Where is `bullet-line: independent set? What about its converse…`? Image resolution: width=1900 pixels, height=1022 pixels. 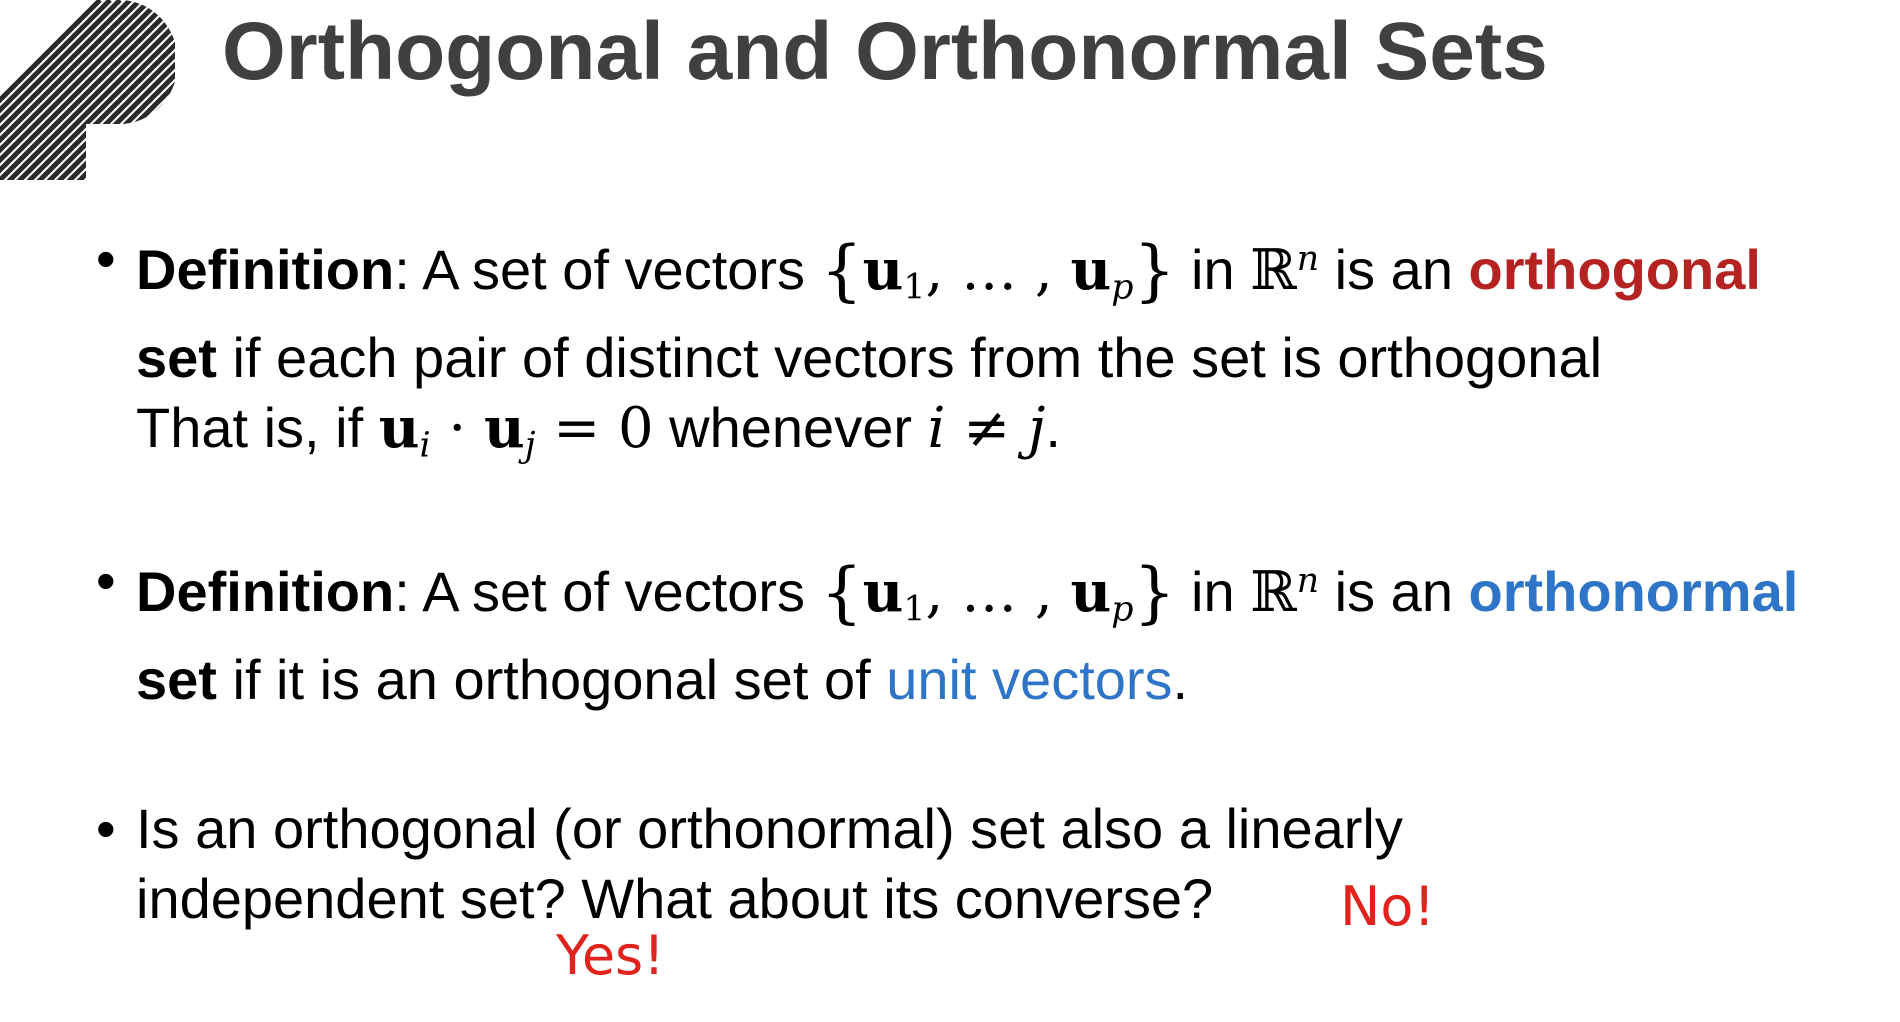
bullet-line: independent set? What about its converse… is located at coordinates (675, 898).